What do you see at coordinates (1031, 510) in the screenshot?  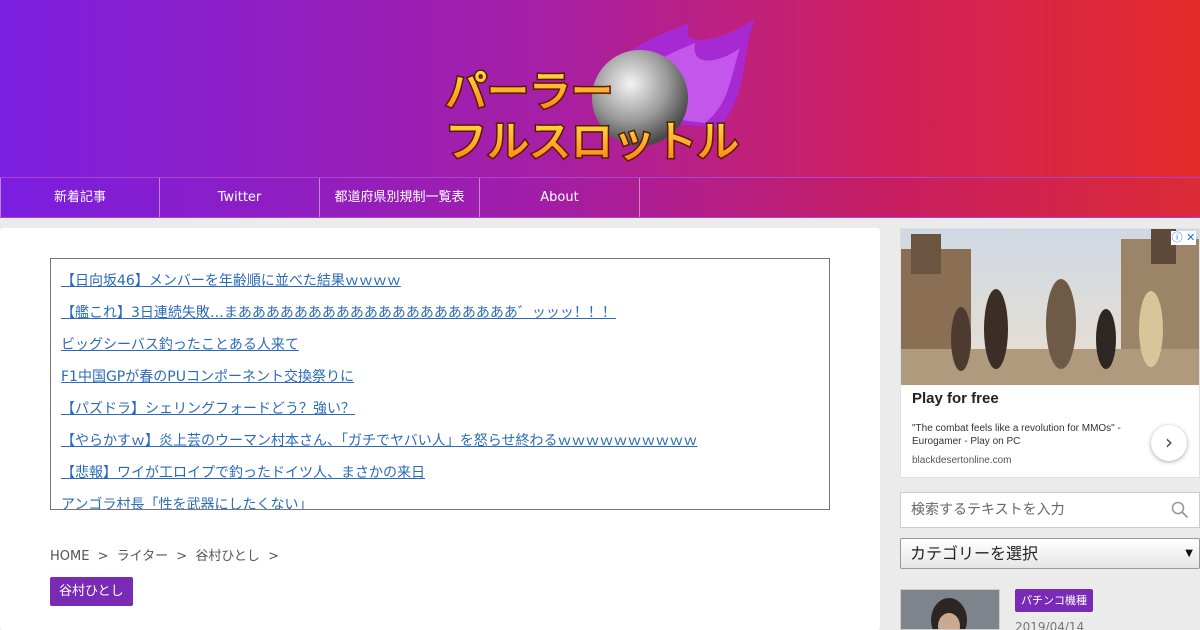 I see `search-input` at bounding box center [1031, 510].